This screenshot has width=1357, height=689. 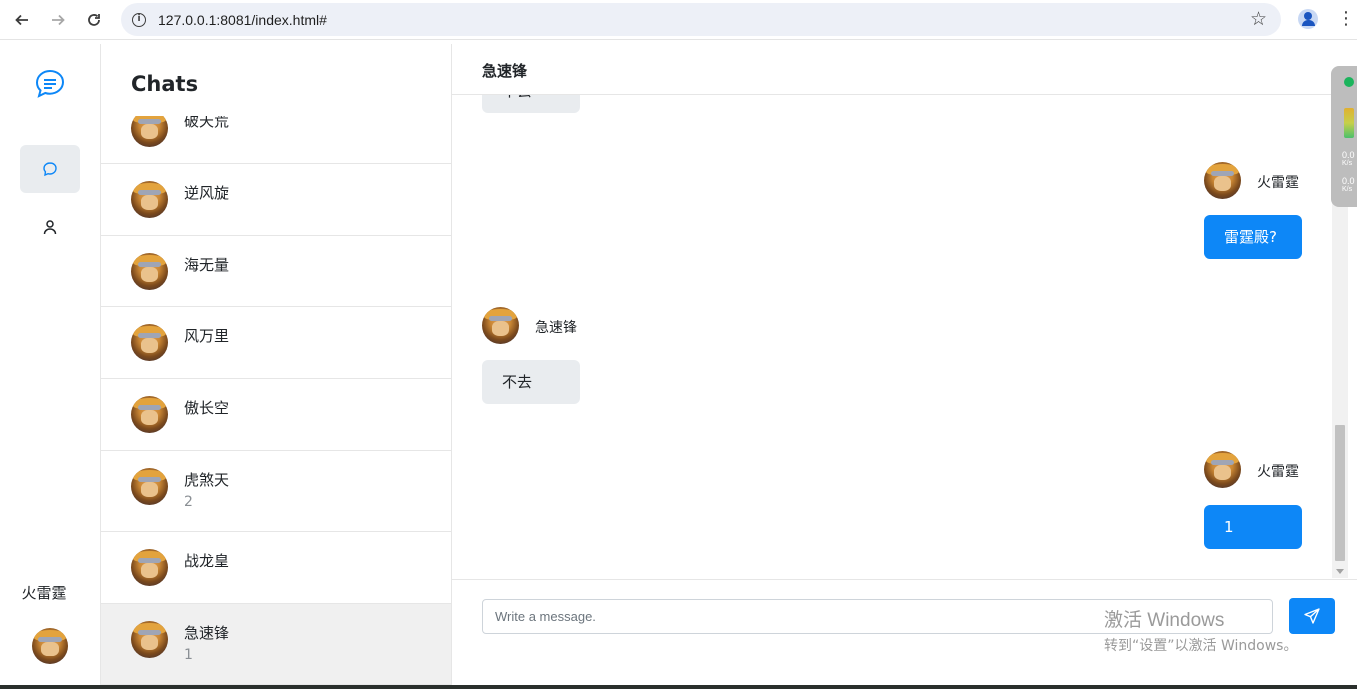 I want to click on site-info-icon: i, so click(x=139, y=19).